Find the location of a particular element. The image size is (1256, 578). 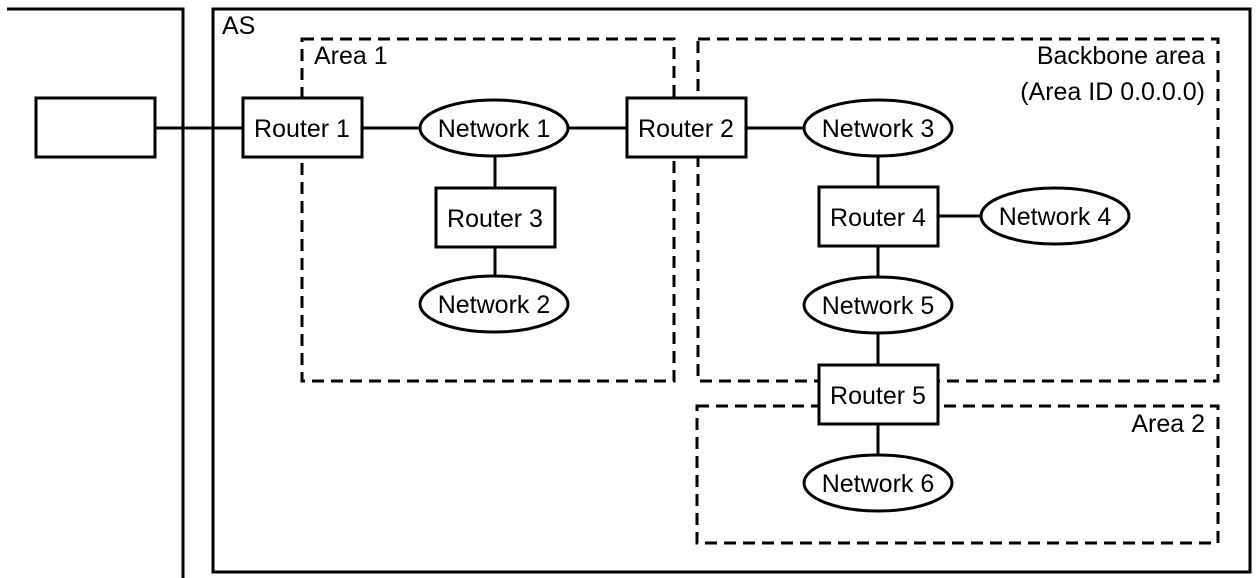

network-label: Network 5 is located at coordinates (878, 306).